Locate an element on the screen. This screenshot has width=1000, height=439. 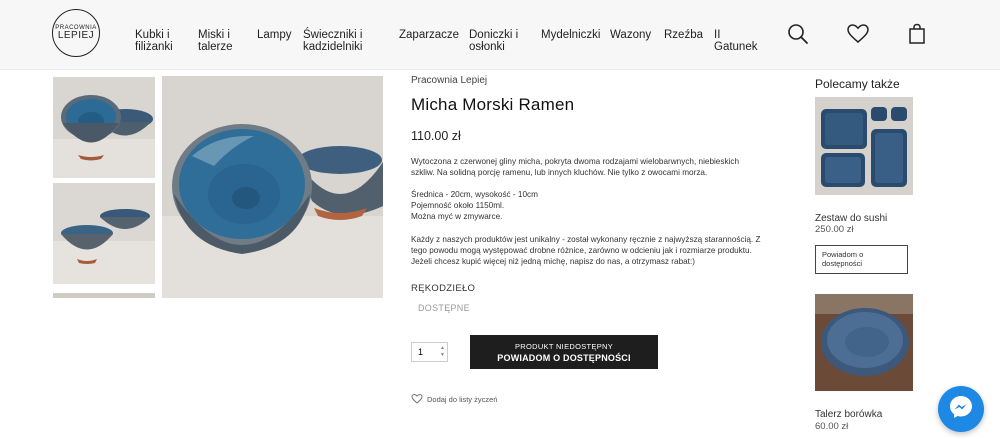
nav-item-lampy: Lampy is located at coordinates (274, 35).